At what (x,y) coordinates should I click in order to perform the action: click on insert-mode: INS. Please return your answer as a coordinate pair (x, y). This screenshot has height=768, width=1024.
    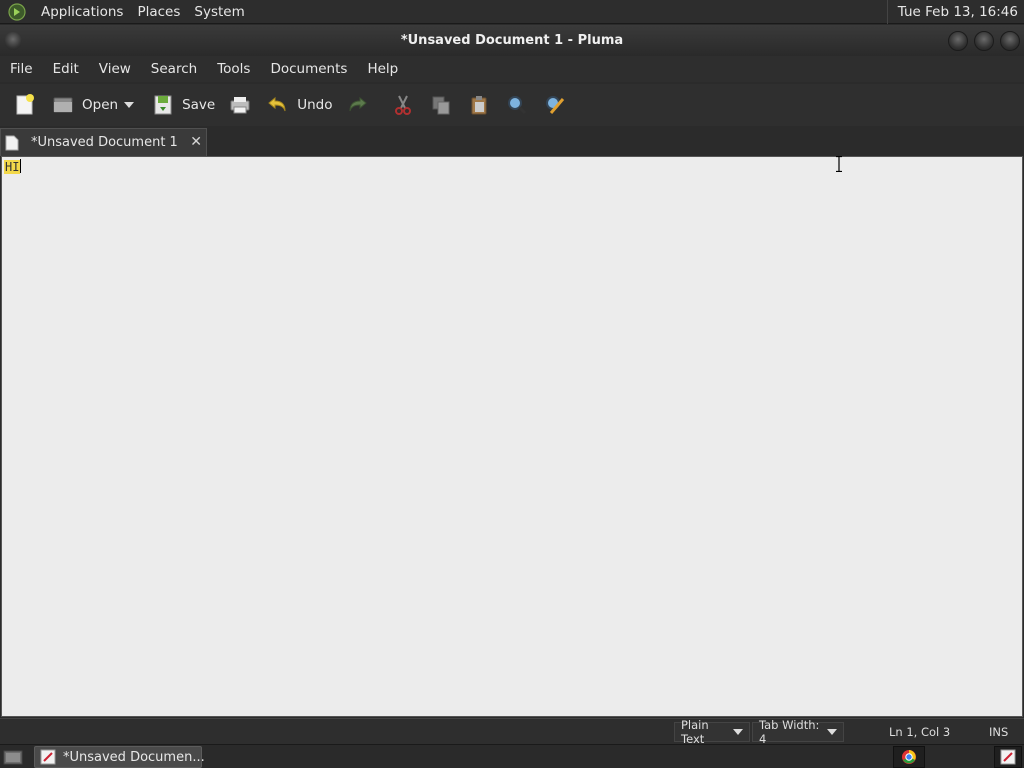
    Looking at the image, I should click on (999, 732).